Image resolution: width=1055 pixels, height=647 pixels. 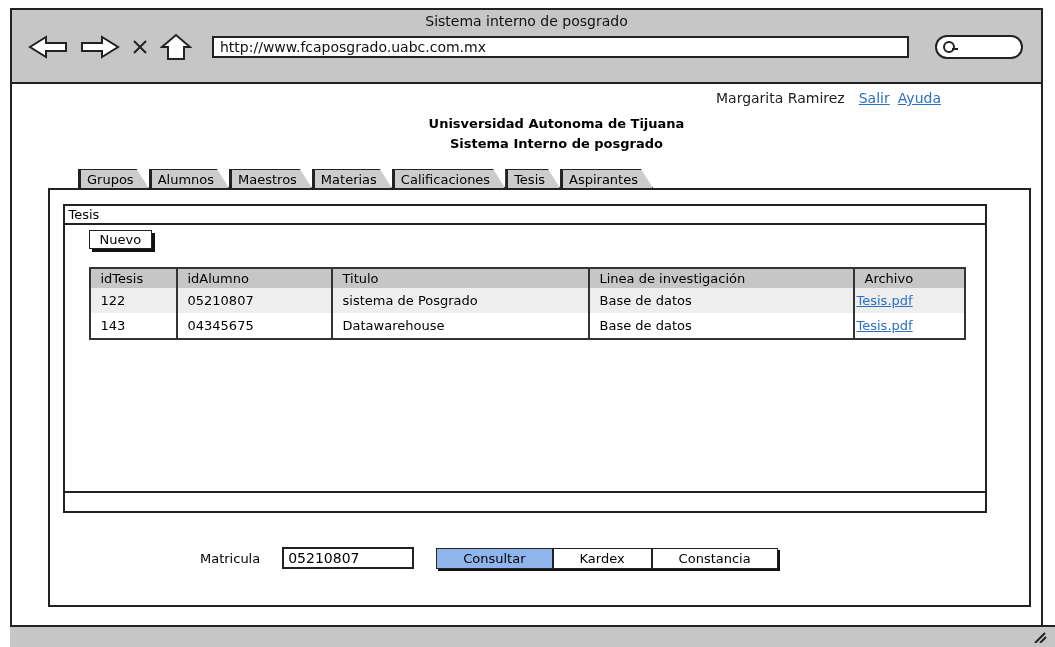 I want to click on tab: Grupos, so click(x=113, y=178).